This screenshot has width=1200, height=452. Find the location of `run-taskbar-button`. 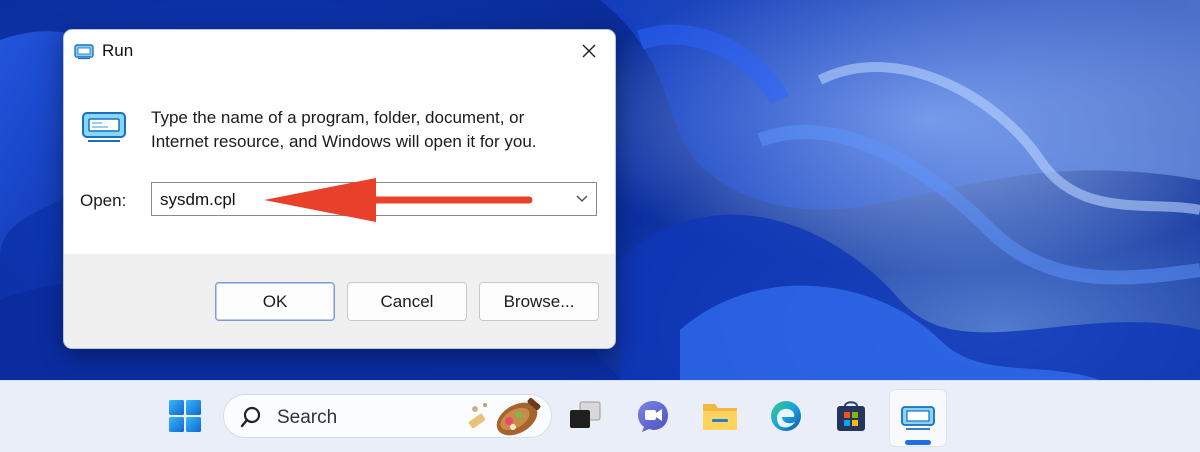

run-taskbar-button is located at coordinates (918, 418).